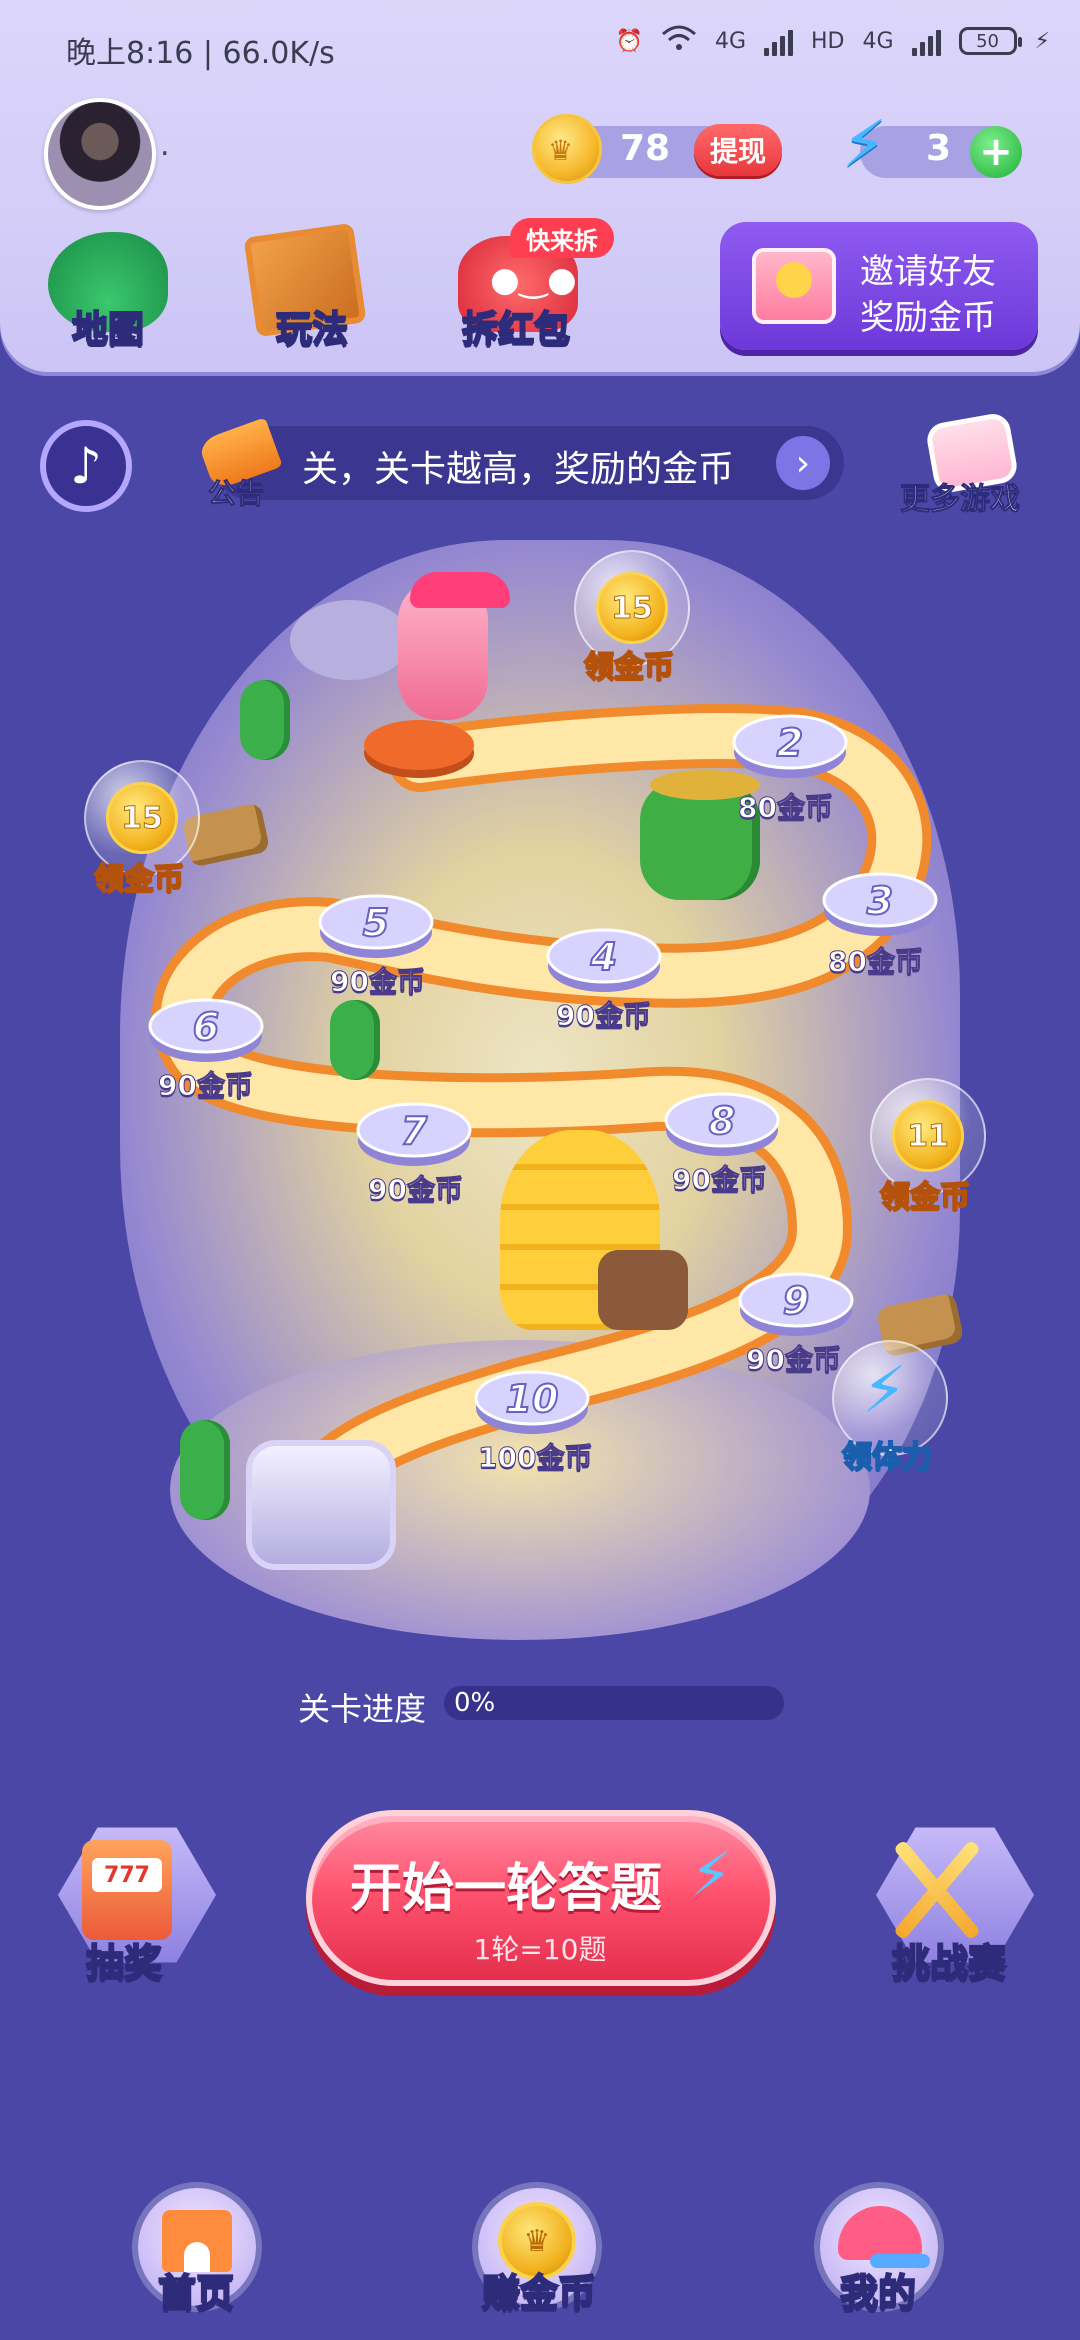  Describe the element at coordinates (376, 923) in the screenshot. I see `level-number: 5` at that location.